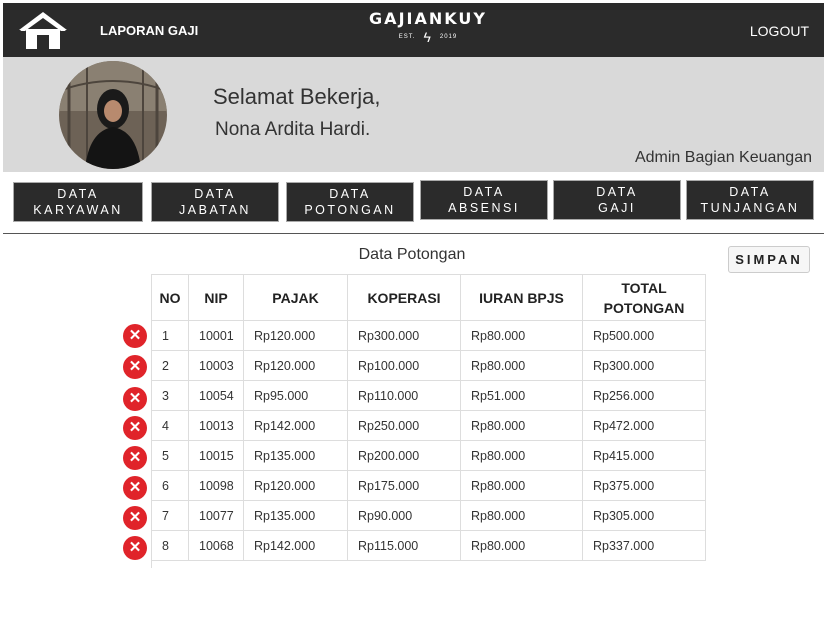 This screenshot has height=619, width=827. I want to click on menu-data-potongan: DATA POTONGAN, so click(350, 202).